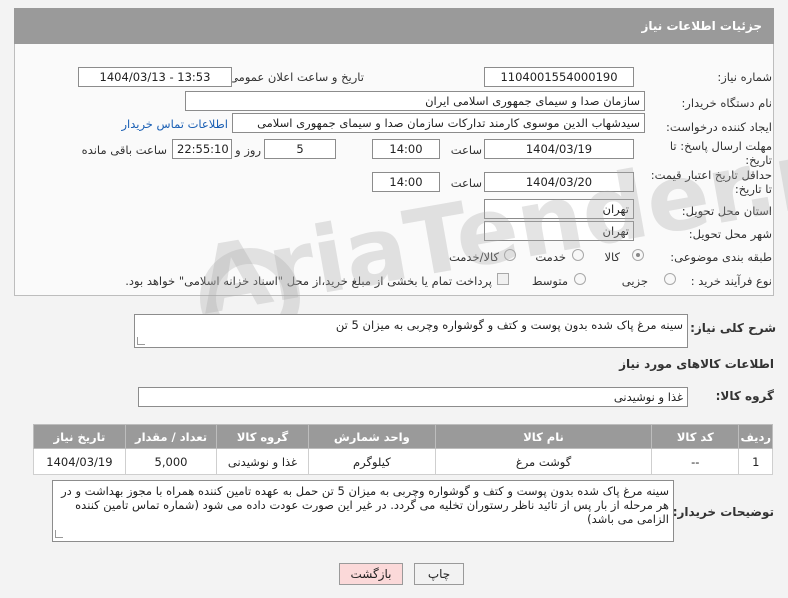 This screenshot has width=788, height=598. Describe the element at coordinates (719, 127) in the screenshot. I see `requester-label: ایجاد کننده درخواست:` at that location.